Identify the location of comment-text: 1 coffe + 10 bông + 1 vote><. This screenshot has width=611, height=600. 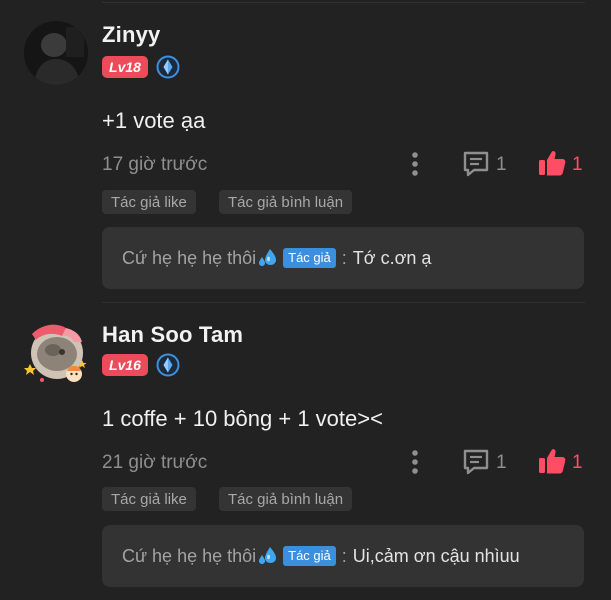
(242, 418).